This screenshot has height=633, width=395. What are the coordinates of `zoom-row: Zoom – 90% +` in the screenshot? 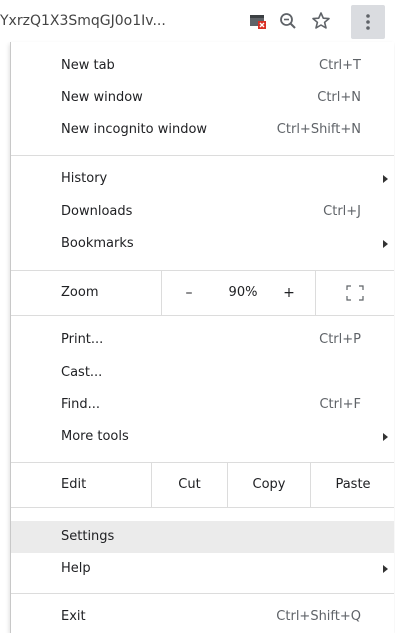 It's located at (202, 293).